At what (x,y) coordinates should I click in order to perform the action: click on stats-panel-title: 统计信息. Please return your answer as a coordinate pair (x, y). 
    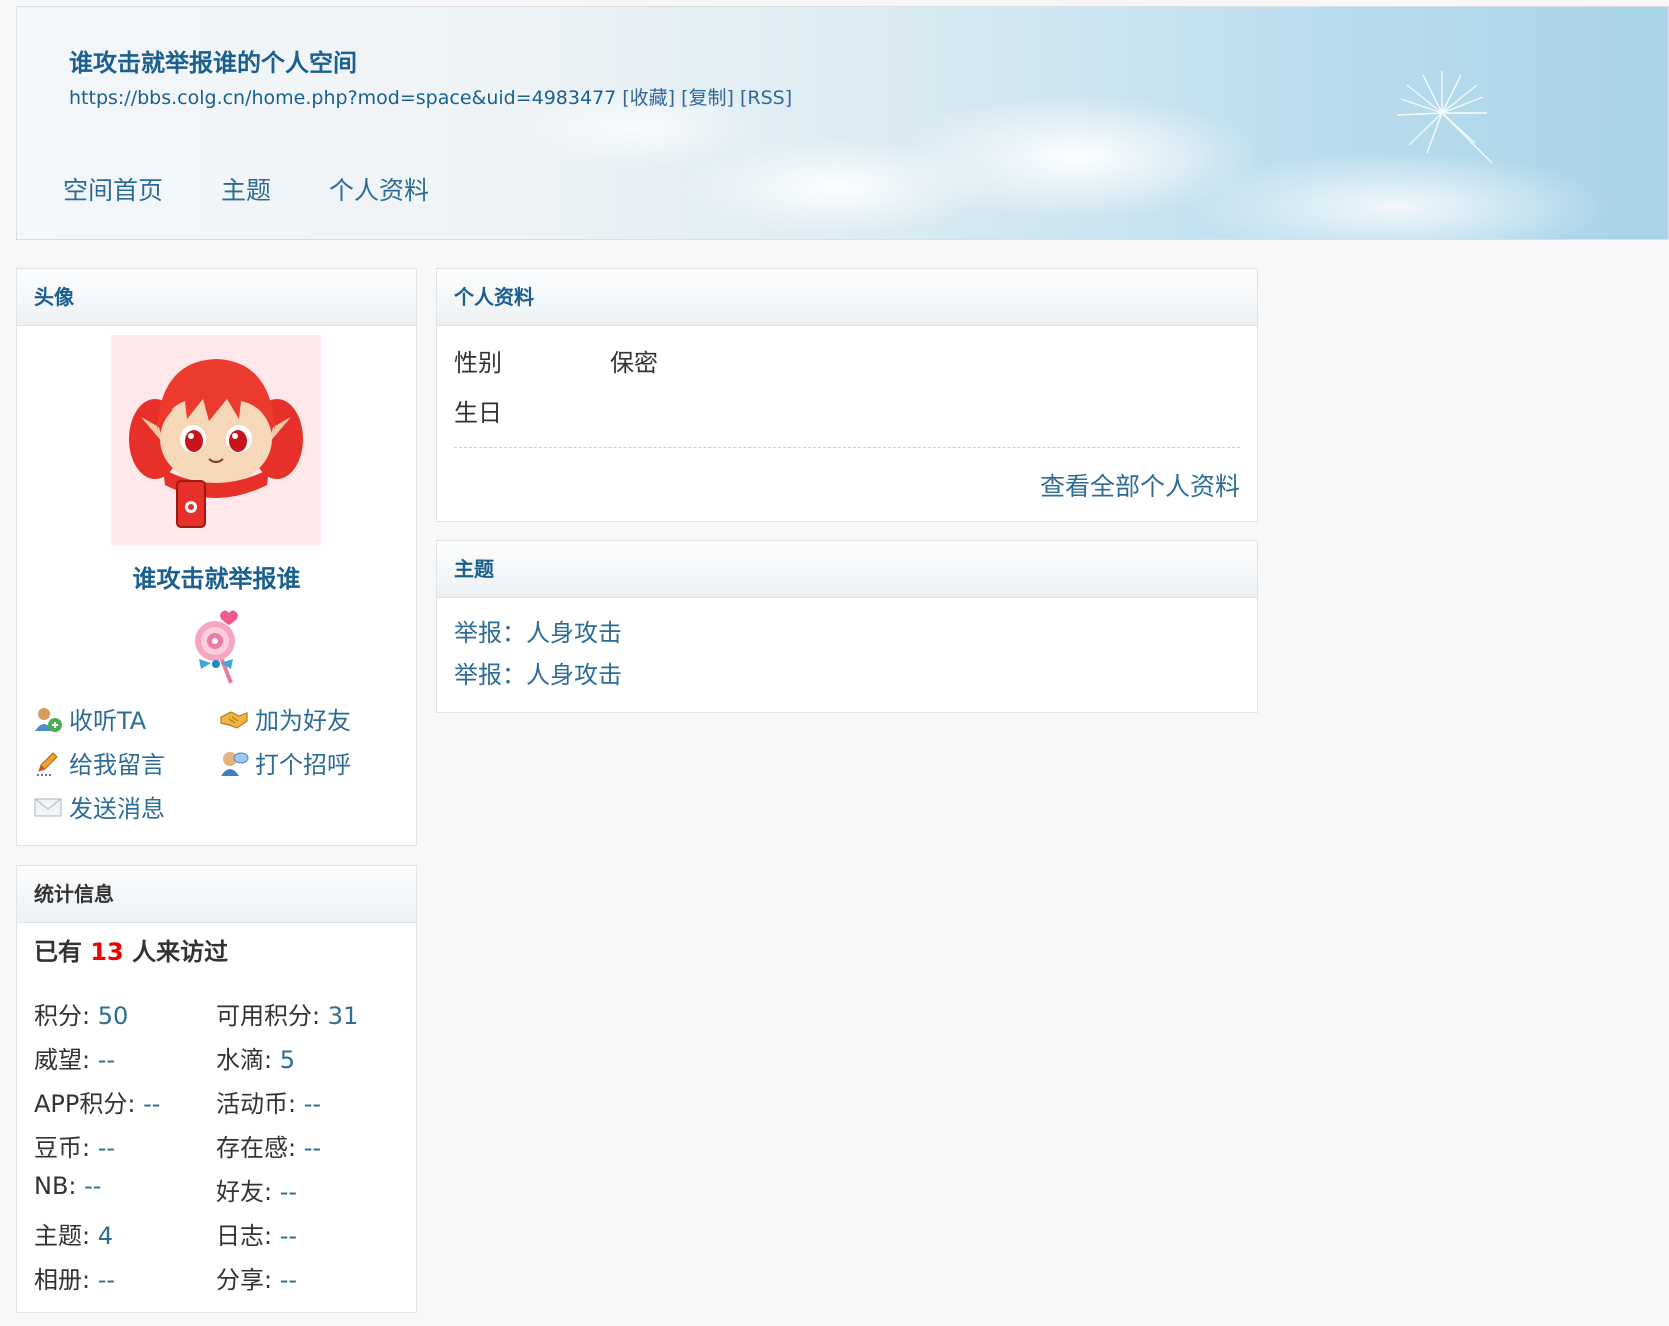
    Looking at the image, I should click on (216, 894).